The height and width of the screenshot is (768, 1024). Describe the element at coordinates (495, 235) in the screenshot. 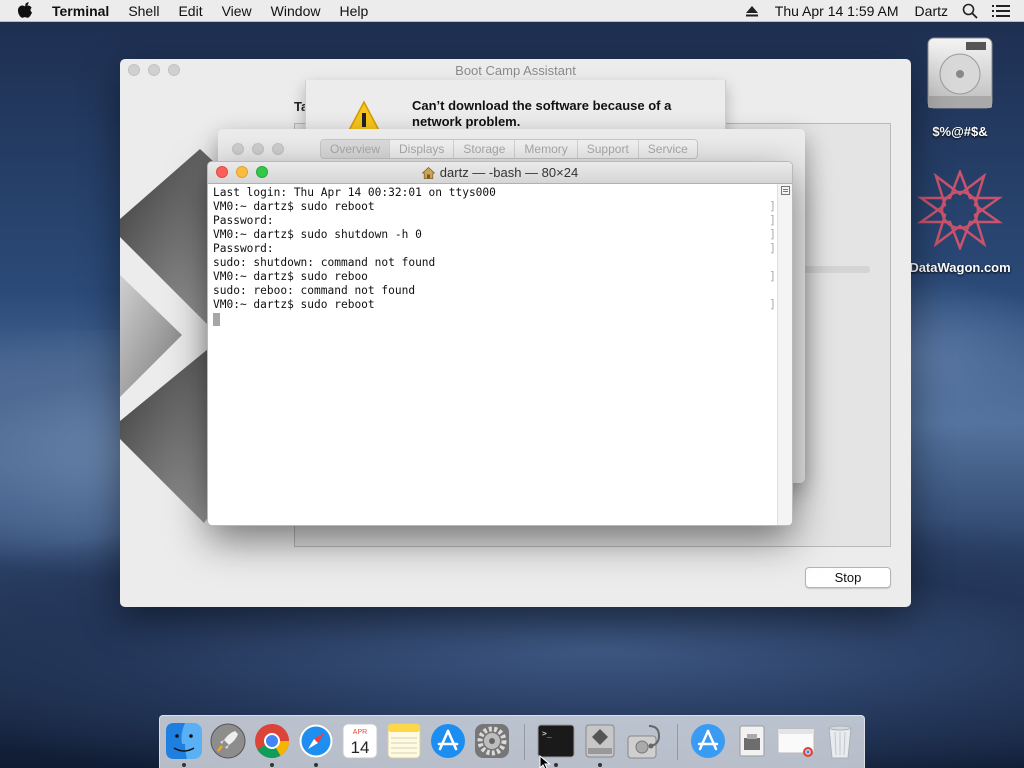

I see `terminal-line: VM0:~ dartz$ sudo shutdown -h 0]` at that location.